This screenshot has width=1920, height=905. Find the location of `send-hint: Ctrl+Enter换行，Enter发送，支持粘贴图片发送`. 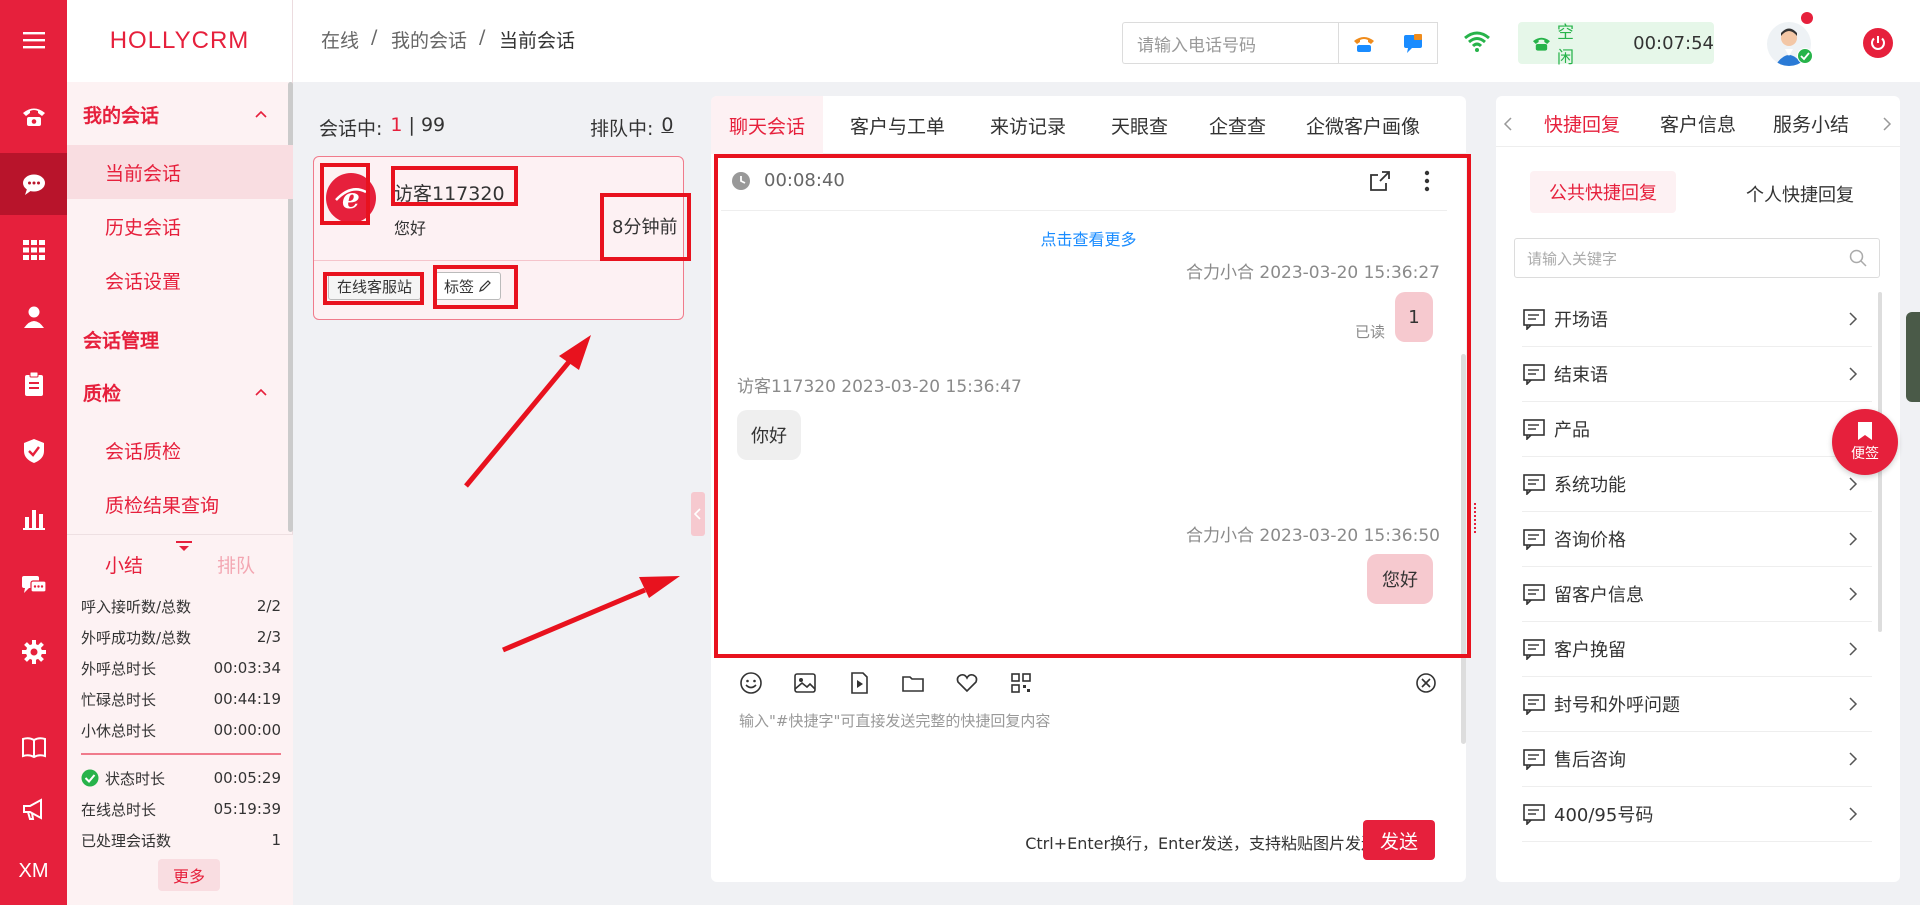

send-hint: Ctrl+Enter换行，Enter发送，支持粘贴图片发送 is located at coordinates (1201, 843).